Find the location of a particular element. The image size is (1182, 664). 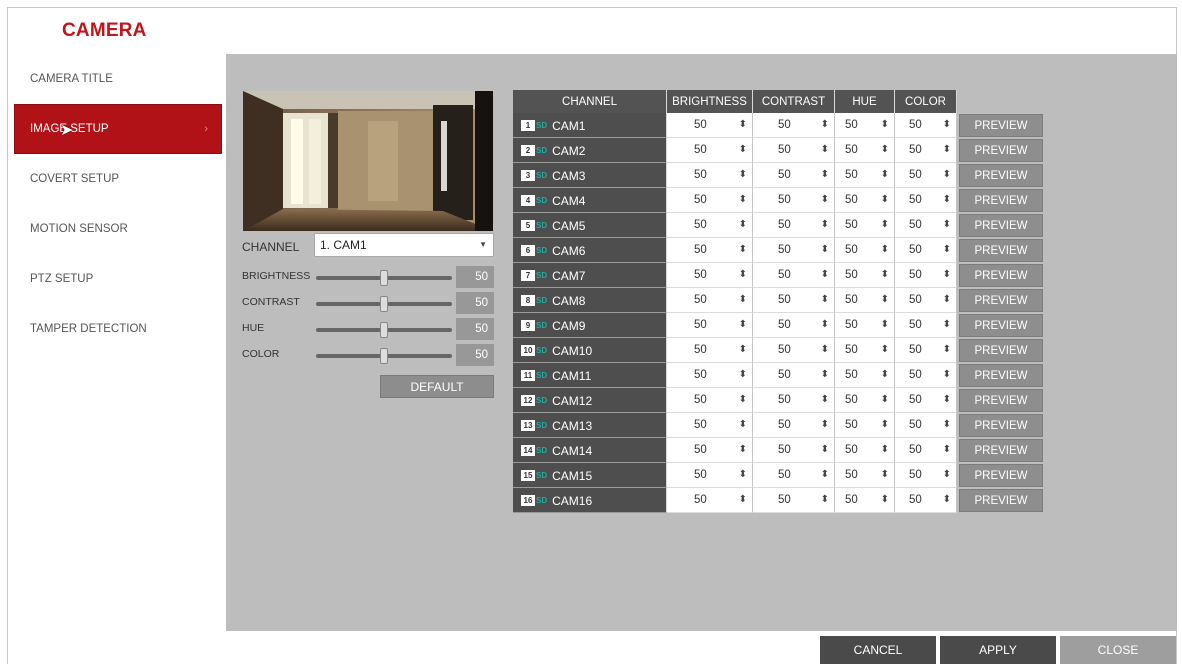

close-button: CLOSE is located at coordinates (1118, 650).